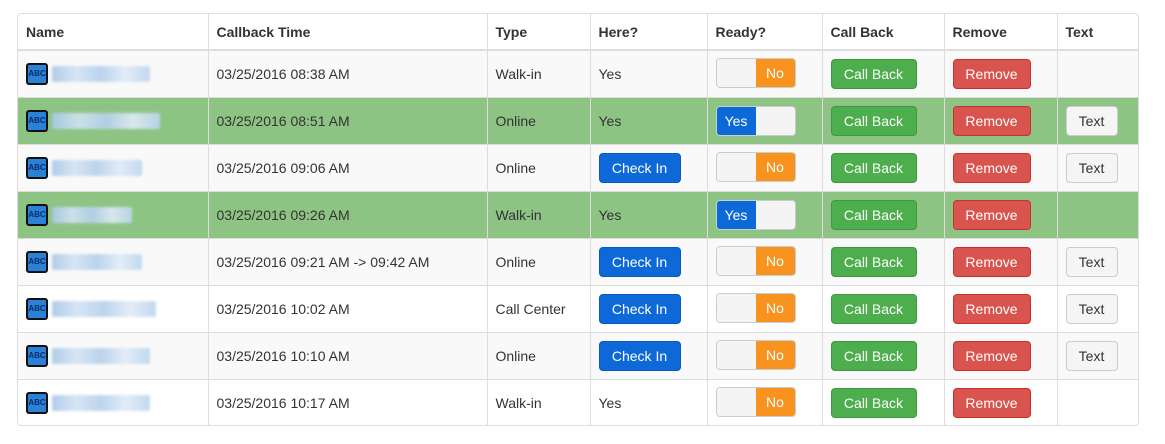 The height and width of the screenshot is (444, 1165). What do you see at coordinates (347, 214) in the screenshot?
I see `callback-time-cell: 03/25/2016 09:26 AM` at bounding box center [347, 214].